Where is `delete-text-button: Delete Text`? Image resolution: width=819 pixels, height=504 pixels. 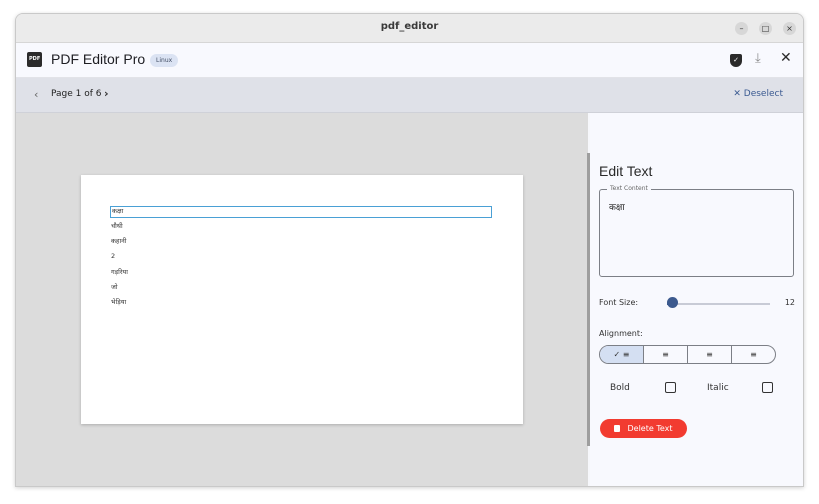
delete-text-button: Delete Text is located at coordinates (643, 428).